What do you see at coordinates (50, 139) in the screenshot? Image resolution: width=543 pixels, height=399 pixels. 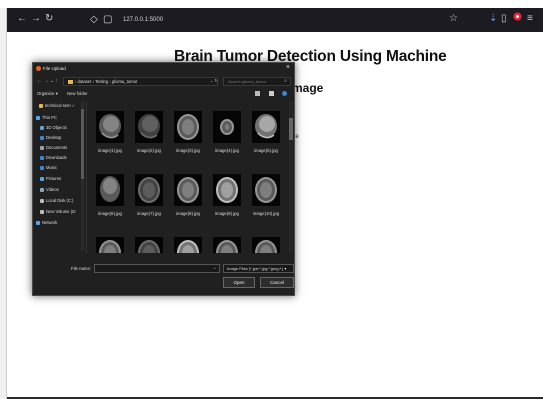 I see `sidebar-item: Desktop` at bounding box center [50, 139].